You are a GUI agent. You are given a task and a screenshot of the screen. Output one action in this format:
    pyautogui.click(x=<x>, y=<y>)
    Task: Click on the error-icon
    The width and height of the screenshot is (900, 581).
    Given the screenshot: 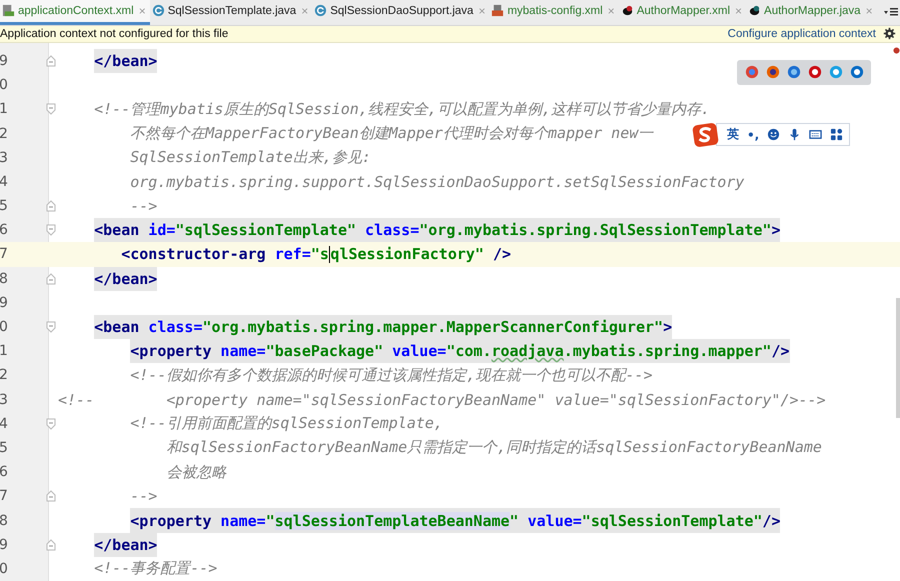 What is the action you would take?
    pyautogui.click(x=896, y=50)
    